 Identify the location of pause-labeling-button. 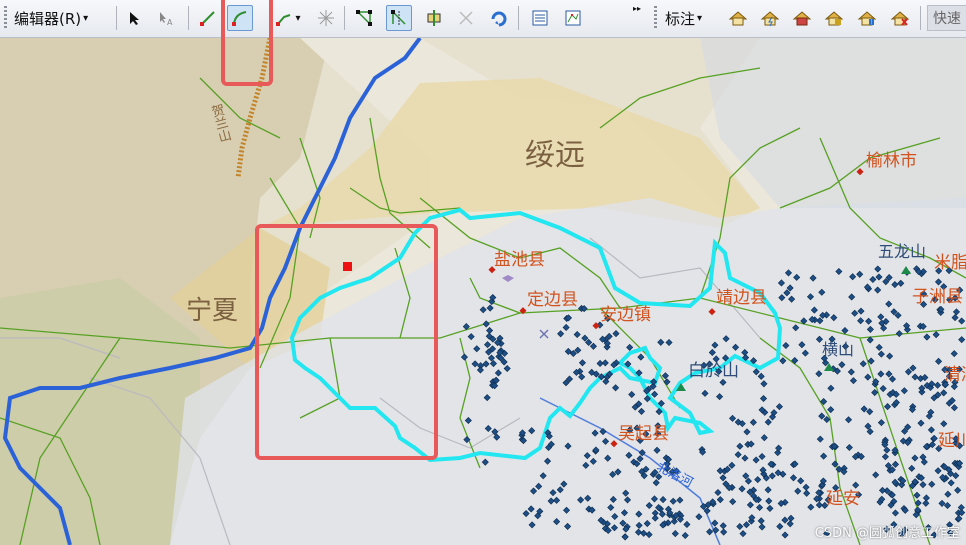
(802, 18).